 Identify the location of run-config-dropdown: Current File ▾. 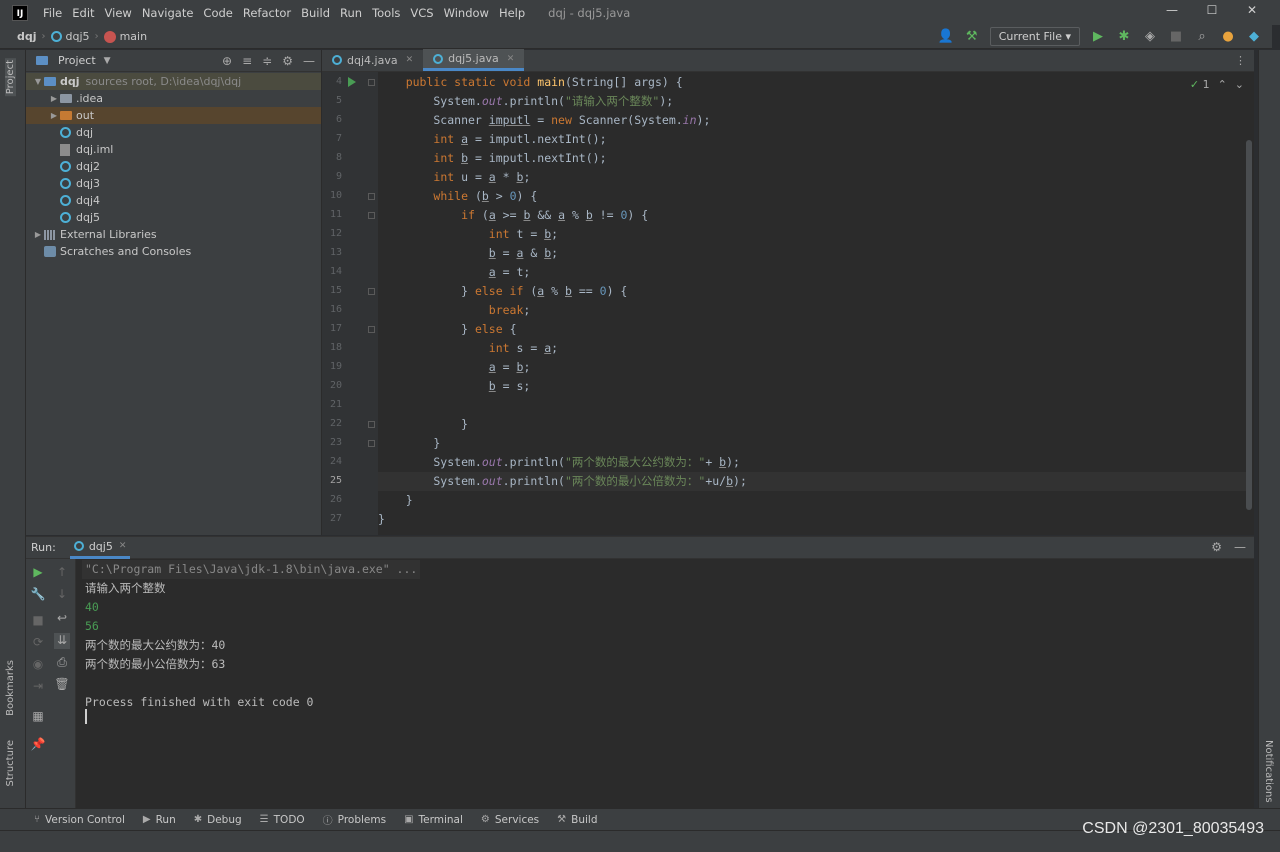
(1034, 36).